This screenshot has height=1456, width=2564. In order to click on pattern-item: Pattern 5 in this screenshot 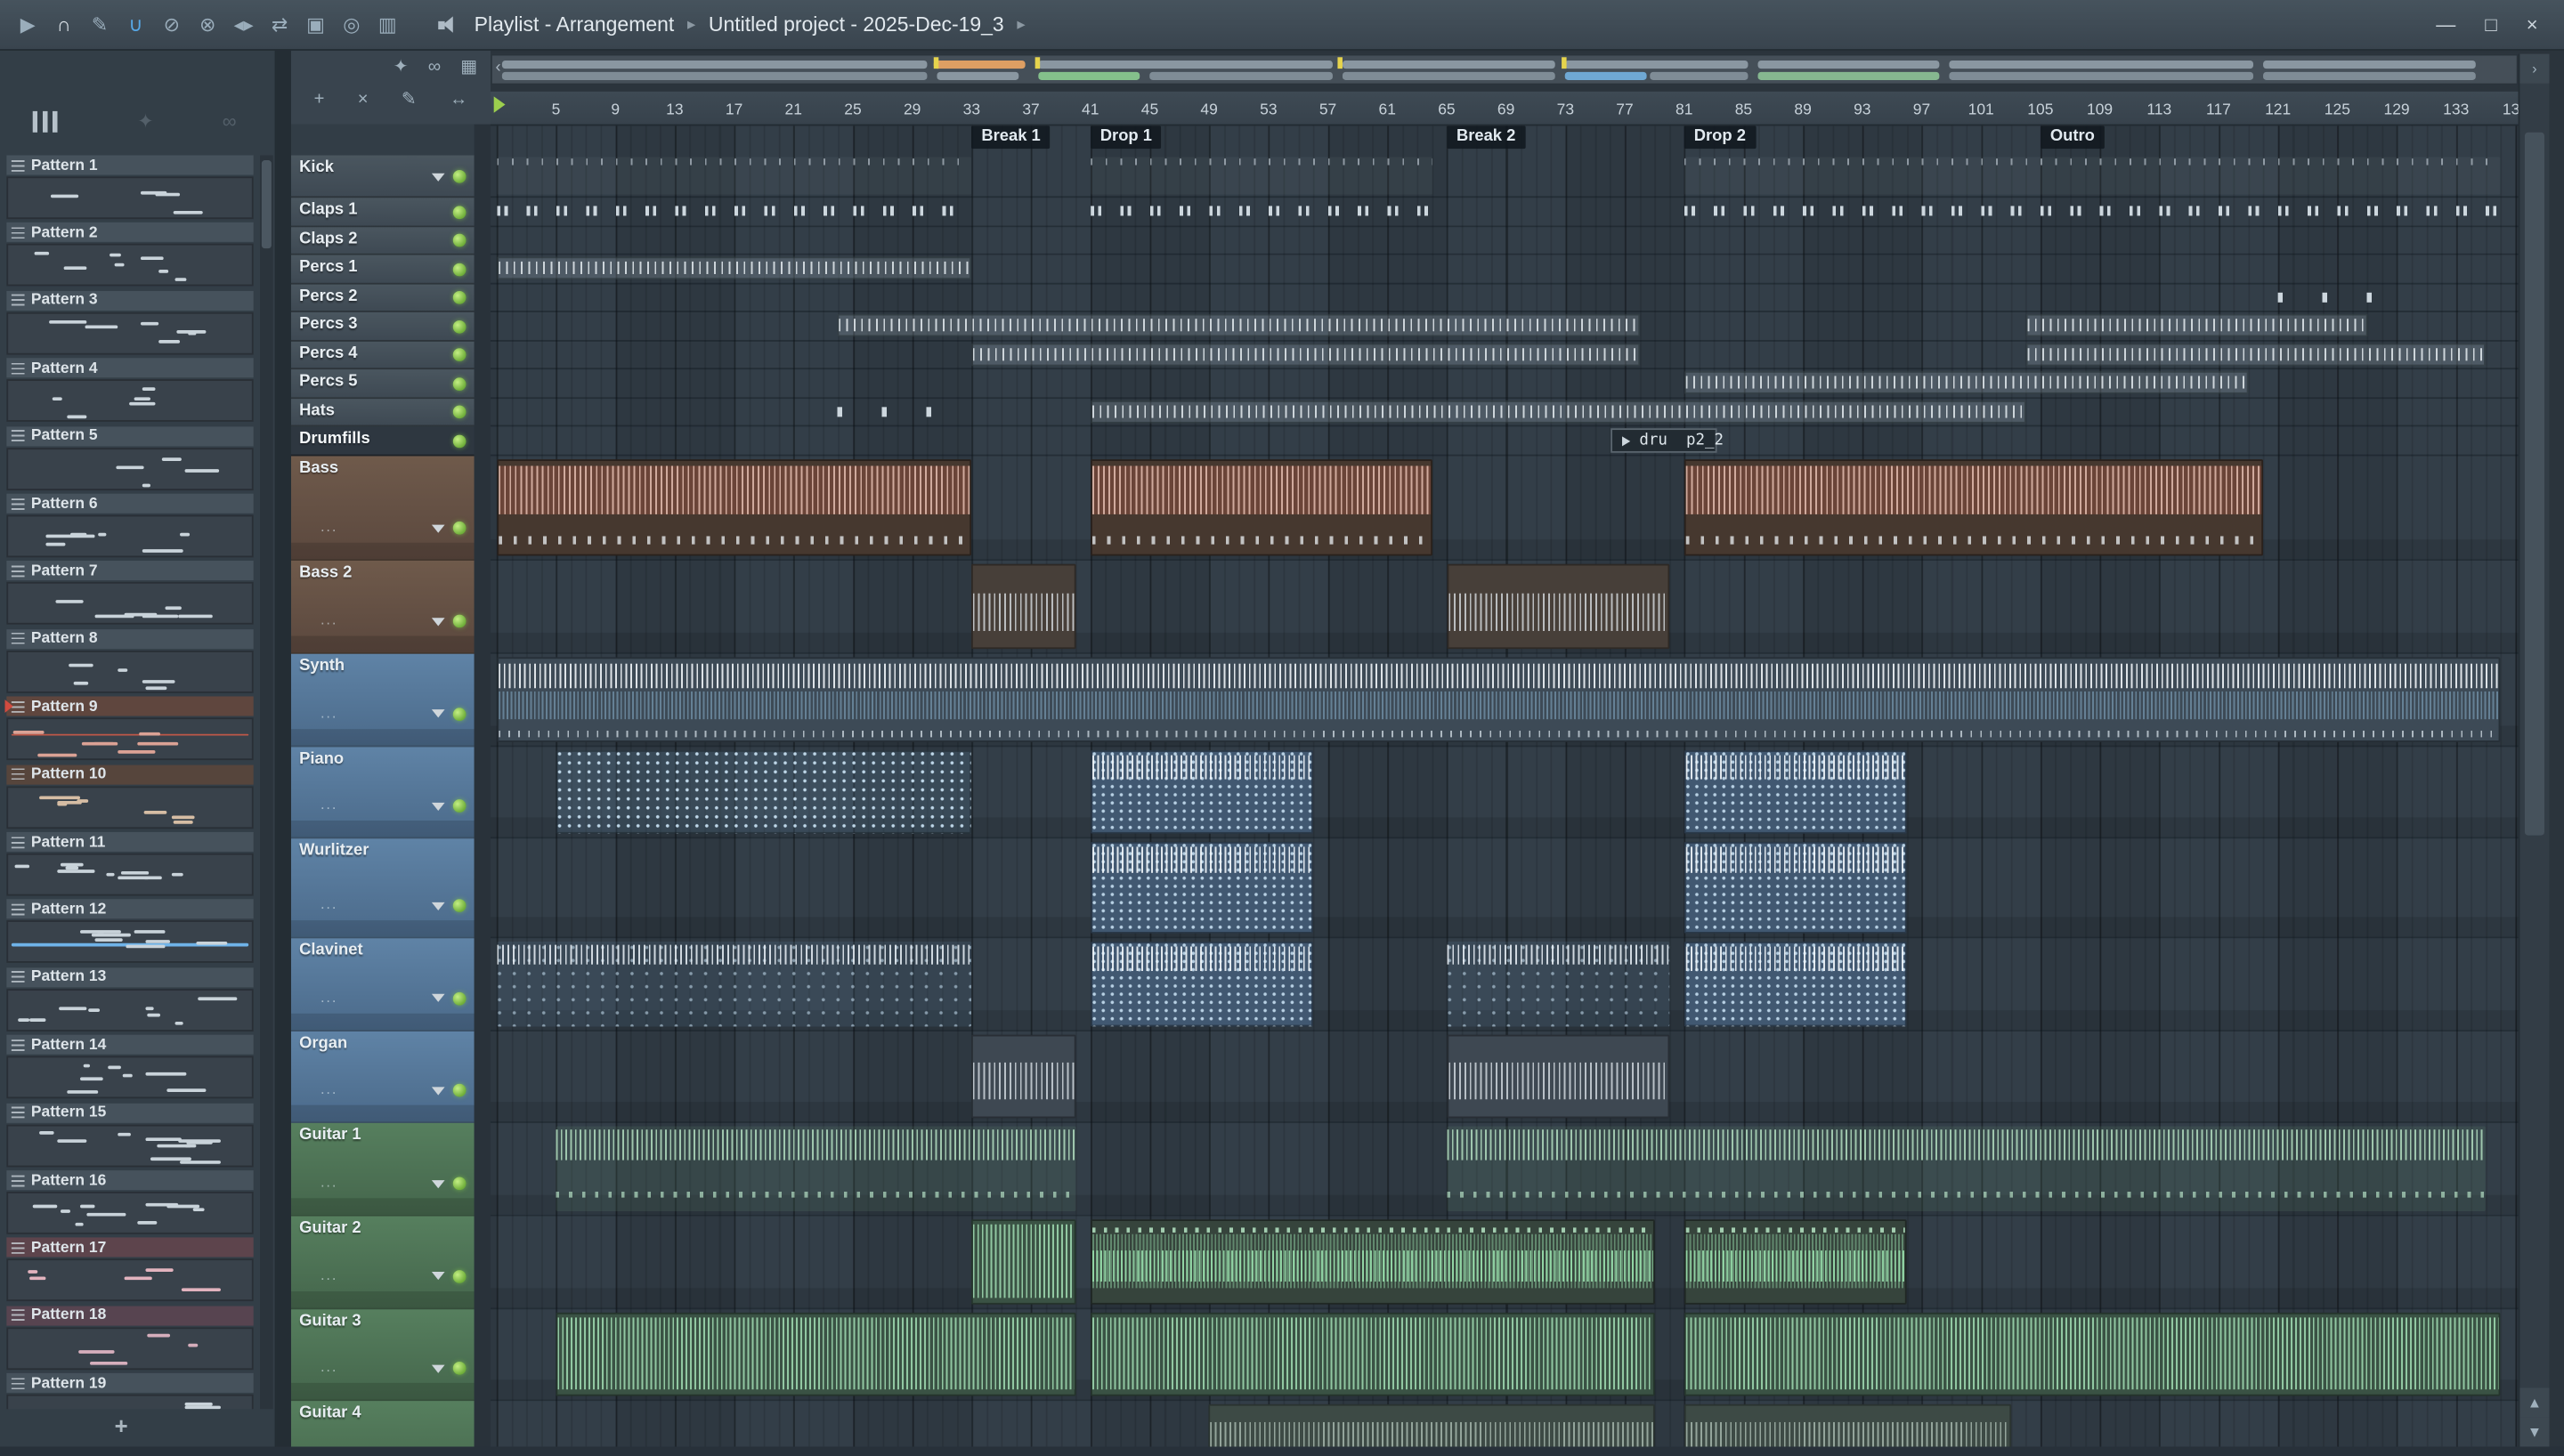, I will do `click(130, 458)`.